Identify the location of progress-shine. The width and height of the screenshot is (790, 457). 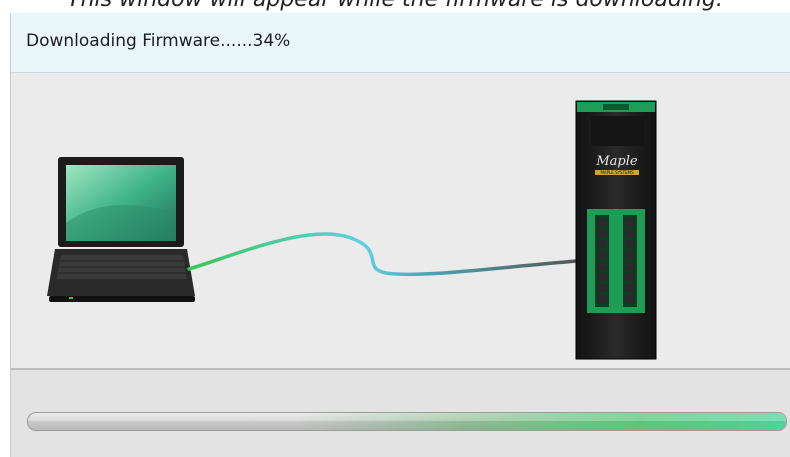
(407, 417).